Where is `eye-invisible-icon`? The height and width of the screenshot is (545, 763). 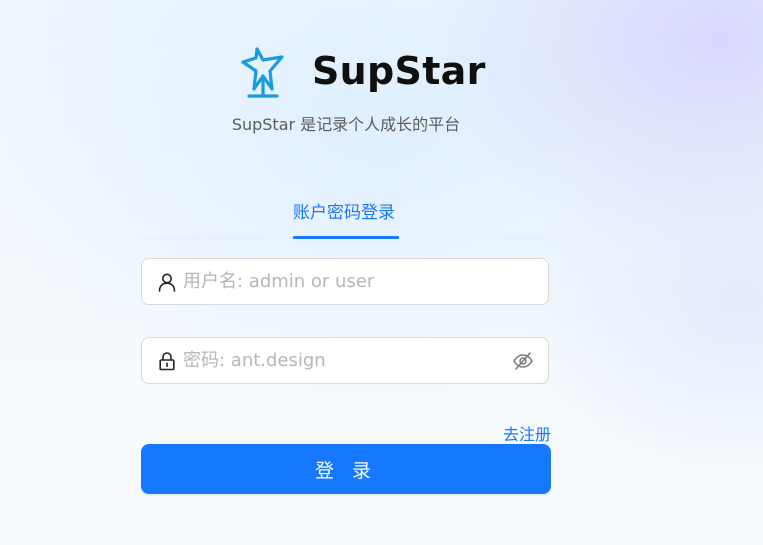 eye-invisible-icon is located at coordinates (523, 361).